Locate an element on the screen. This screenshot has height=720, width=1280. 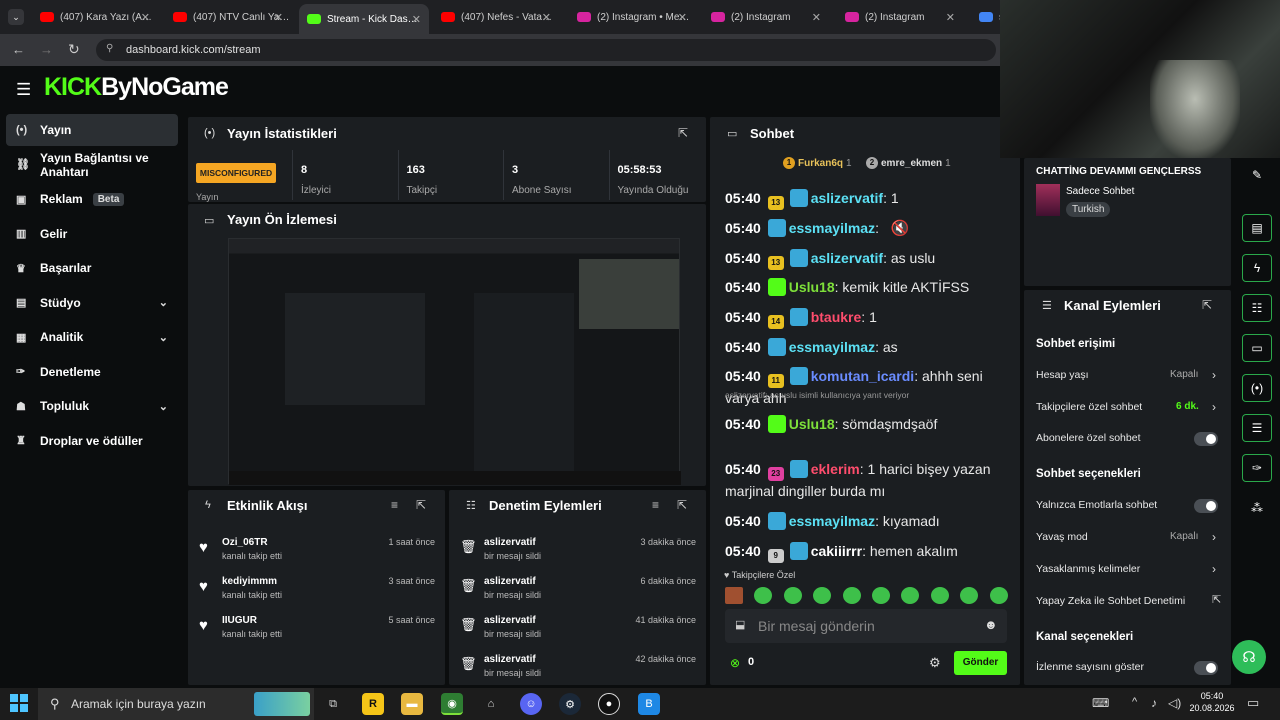
dots-tool-icon: ⁂ is located at coordinates (1257, 508).